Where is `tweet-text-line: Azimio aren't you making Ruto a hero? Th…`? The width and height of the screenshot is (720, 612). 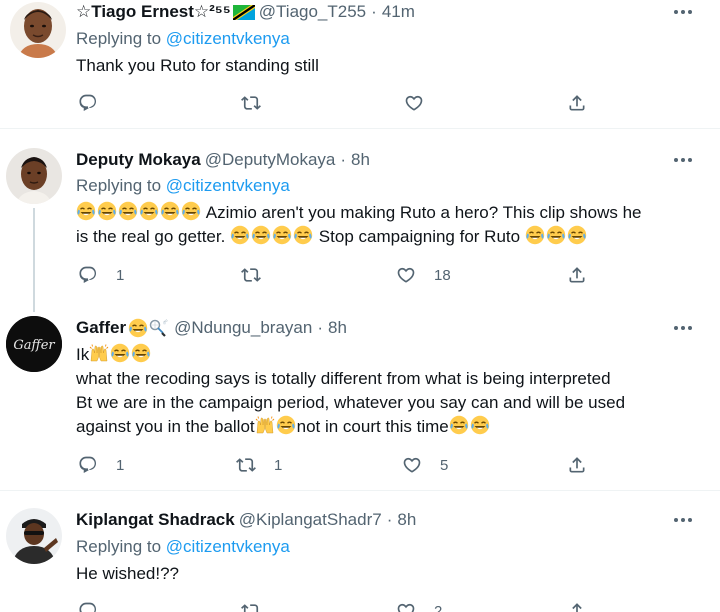
tweet-text-line: Azimio aren't you making Ruto a hero? Th… is located at coordinates (381, 213).